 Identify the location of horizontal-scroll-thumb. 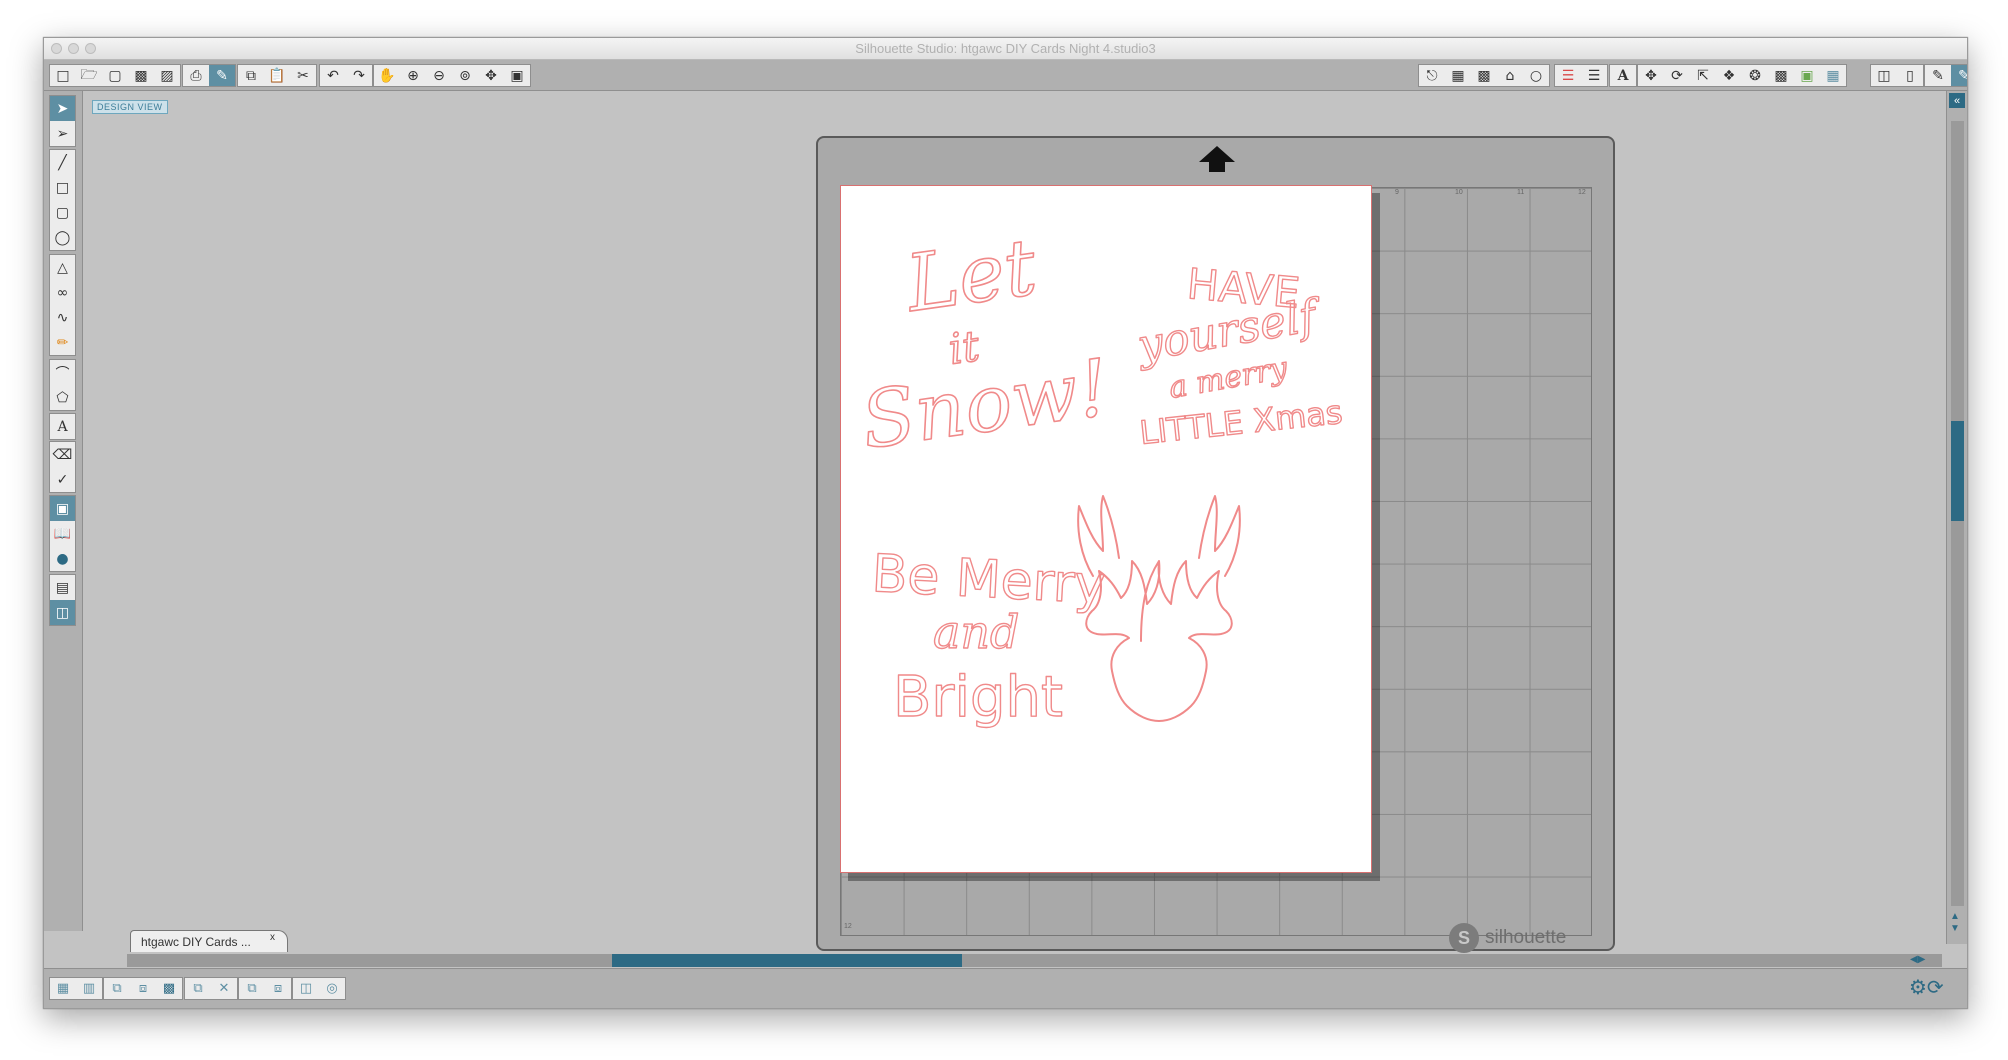
(787, 960).